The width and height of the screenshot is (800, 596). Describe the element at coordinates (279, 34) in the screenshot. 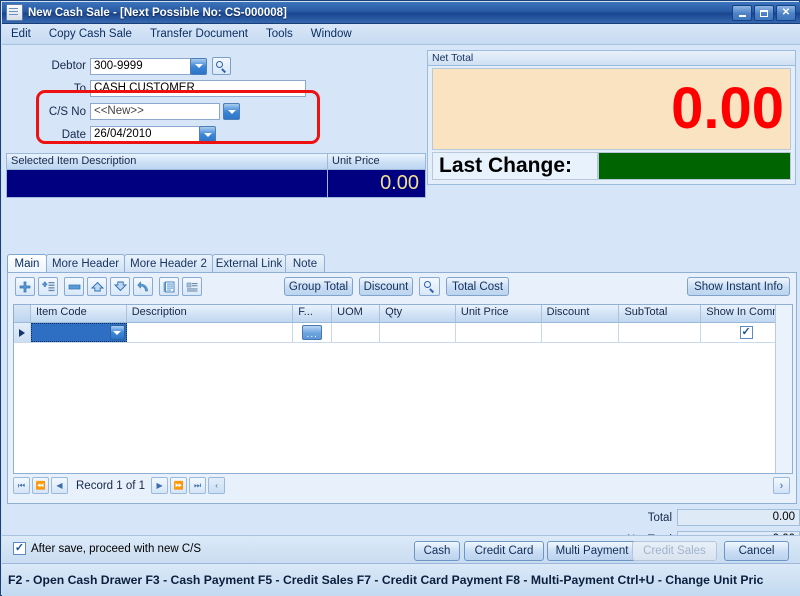

I see `menu-item-tools: Tools` at that location.